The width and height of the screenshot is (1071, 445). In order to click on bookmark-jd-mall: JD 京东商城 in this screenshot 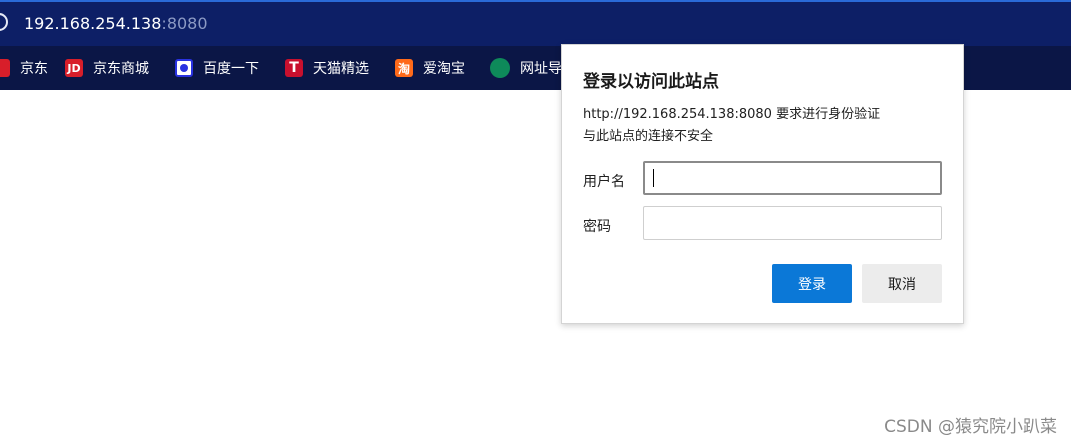, I will do `click(107, 68)`.